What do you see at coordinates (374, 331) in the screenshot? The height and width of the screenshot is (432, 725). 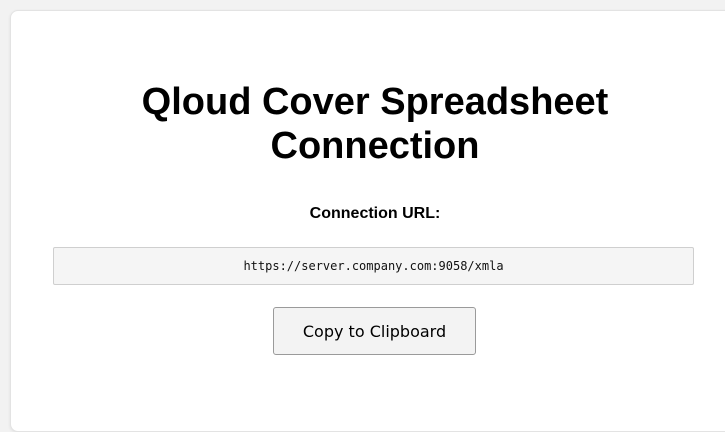 I see `copy-to-clipboard-button: Copy to Clipboard` at bounding box center [374, 331].